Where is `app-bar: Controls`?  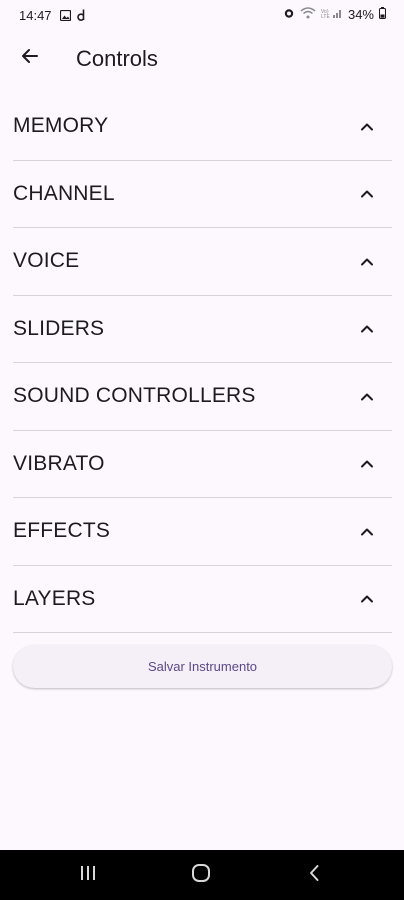
app-bar: Controls is located at coordinates (202, 60).